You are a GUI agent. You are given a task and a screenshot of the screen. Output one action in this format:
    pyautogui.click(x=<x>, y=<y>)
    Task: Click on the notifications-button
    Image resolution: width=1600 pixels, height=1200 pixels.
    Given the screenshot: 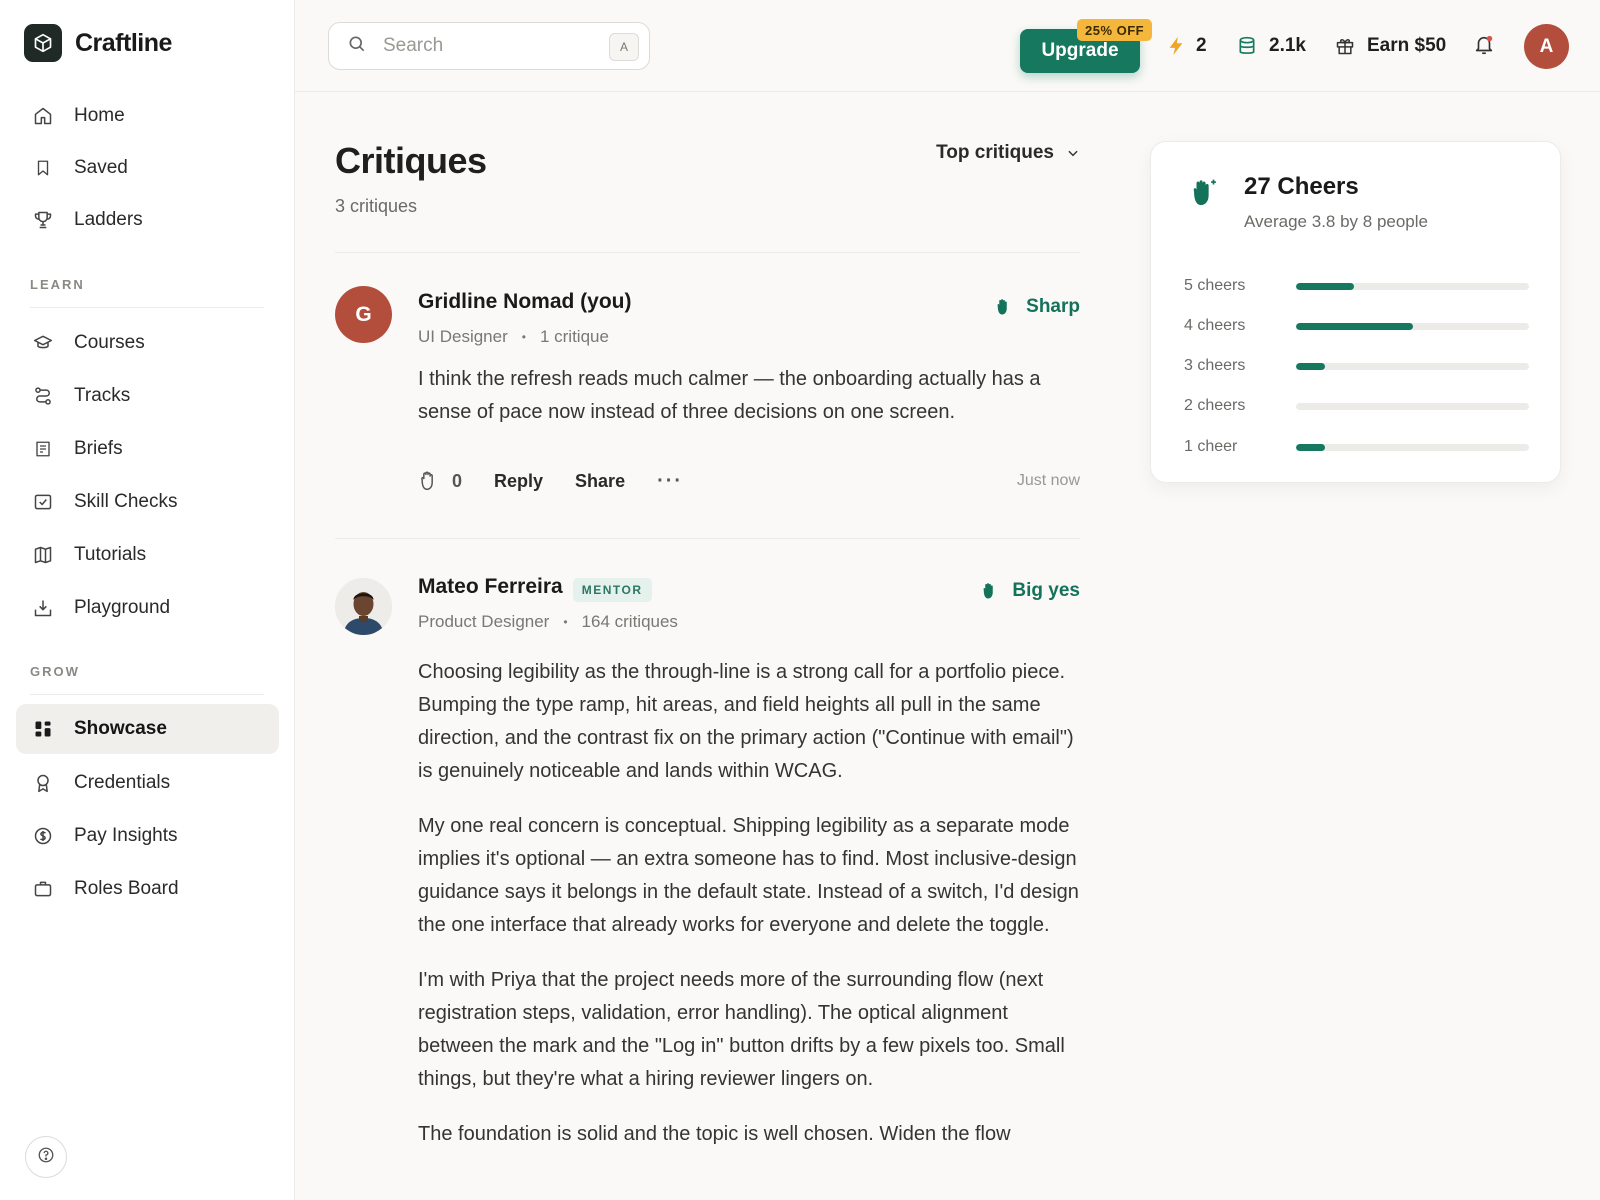 What is the action you would take?
    pyautogui.click(x=1484, y=47)
    